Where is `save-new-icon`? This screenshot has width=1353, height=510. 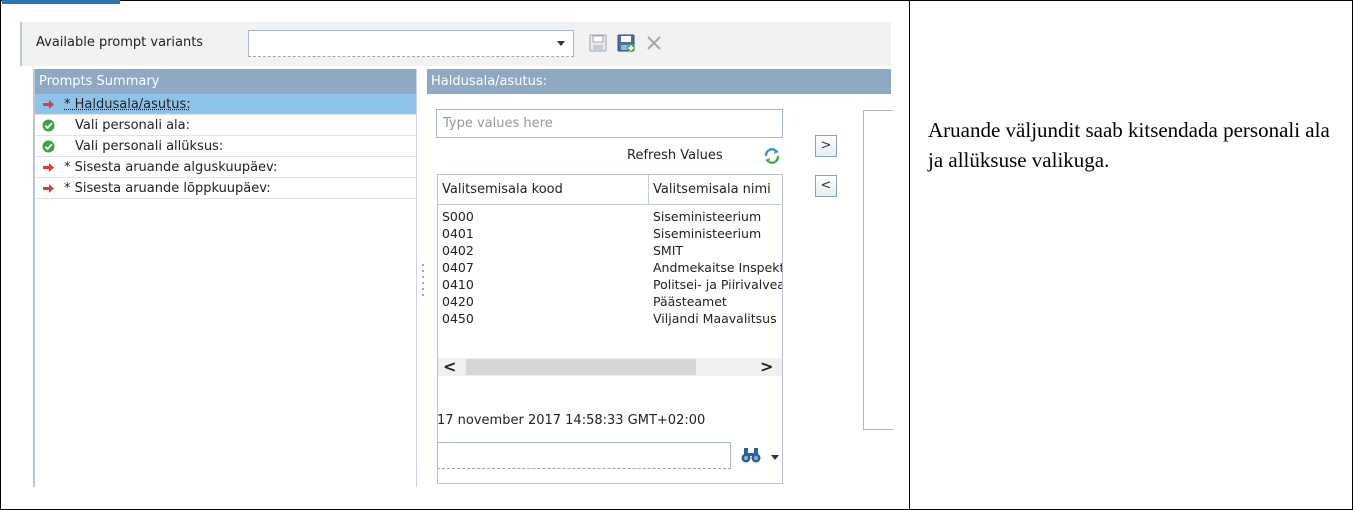
save-new-icon is located at coordinates (626, 43).